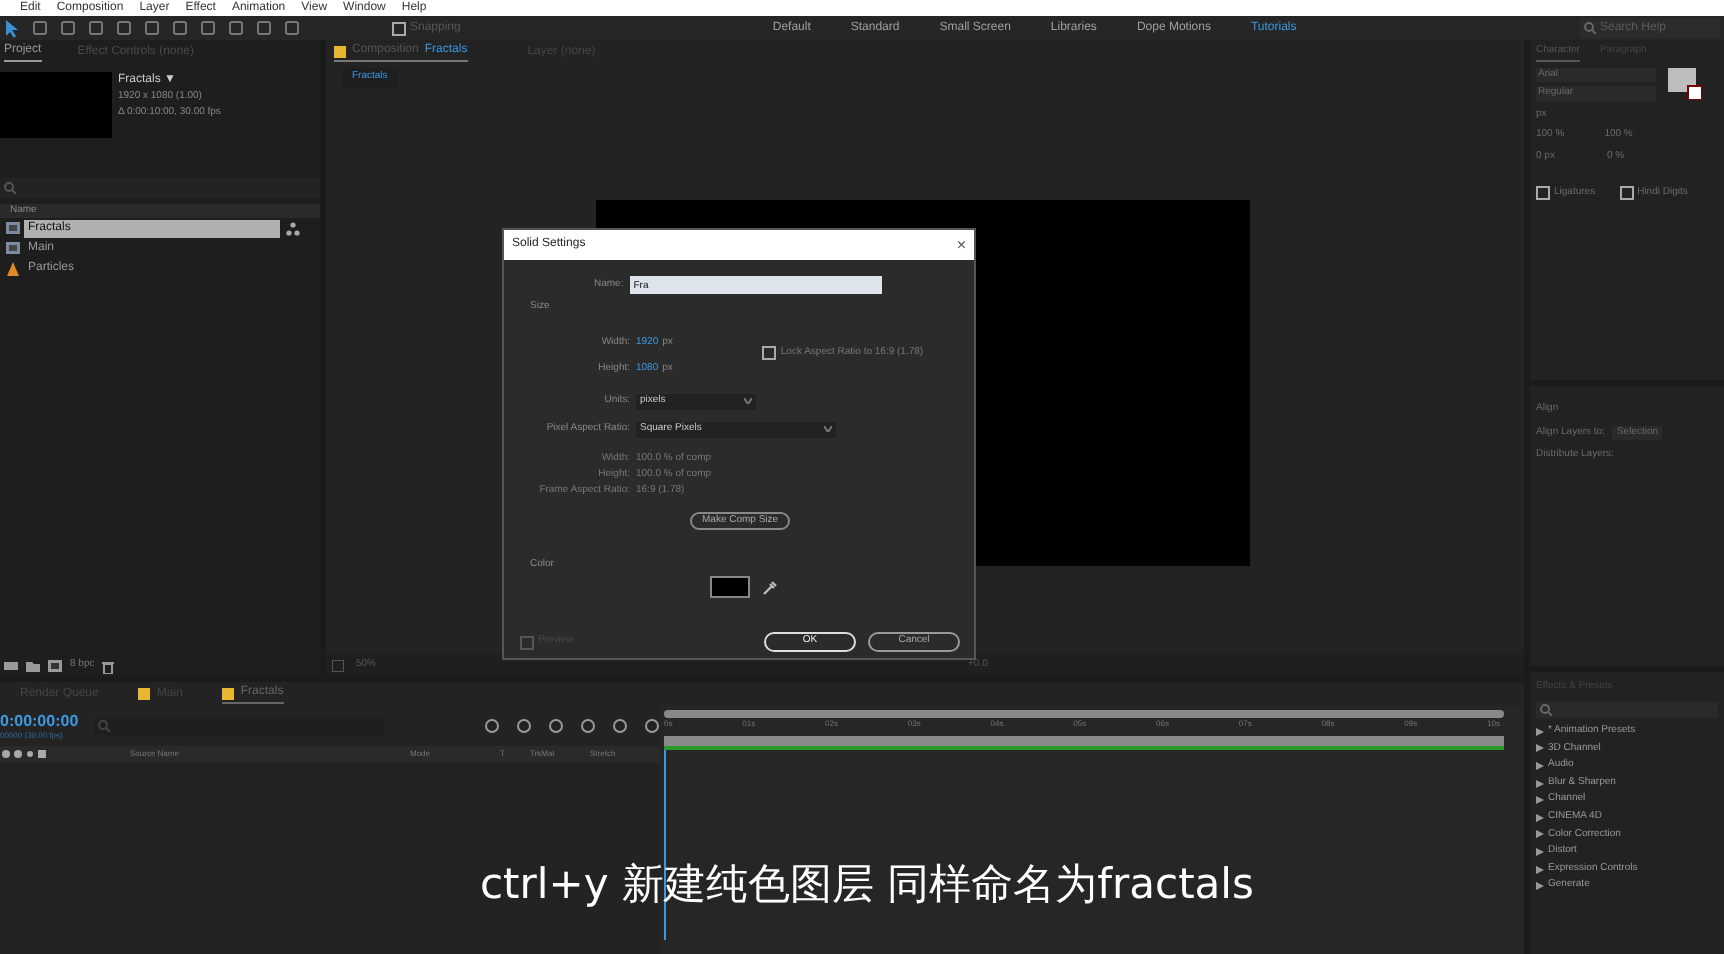 Image resolution: width=1724 pixels, height=954 pixels. I want to click on eyedropper-icon, so click(770, 587).